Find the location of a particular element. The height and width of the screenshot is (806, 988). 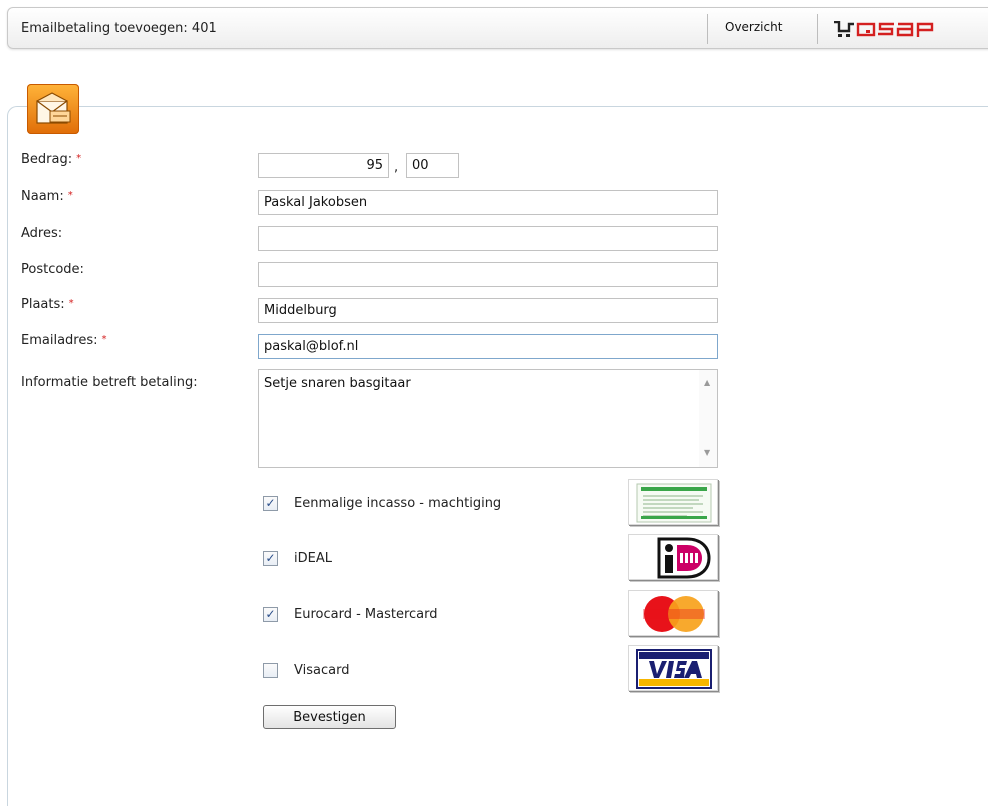

incasso-checkbox: ✓ is located at coordinates (270, 503).